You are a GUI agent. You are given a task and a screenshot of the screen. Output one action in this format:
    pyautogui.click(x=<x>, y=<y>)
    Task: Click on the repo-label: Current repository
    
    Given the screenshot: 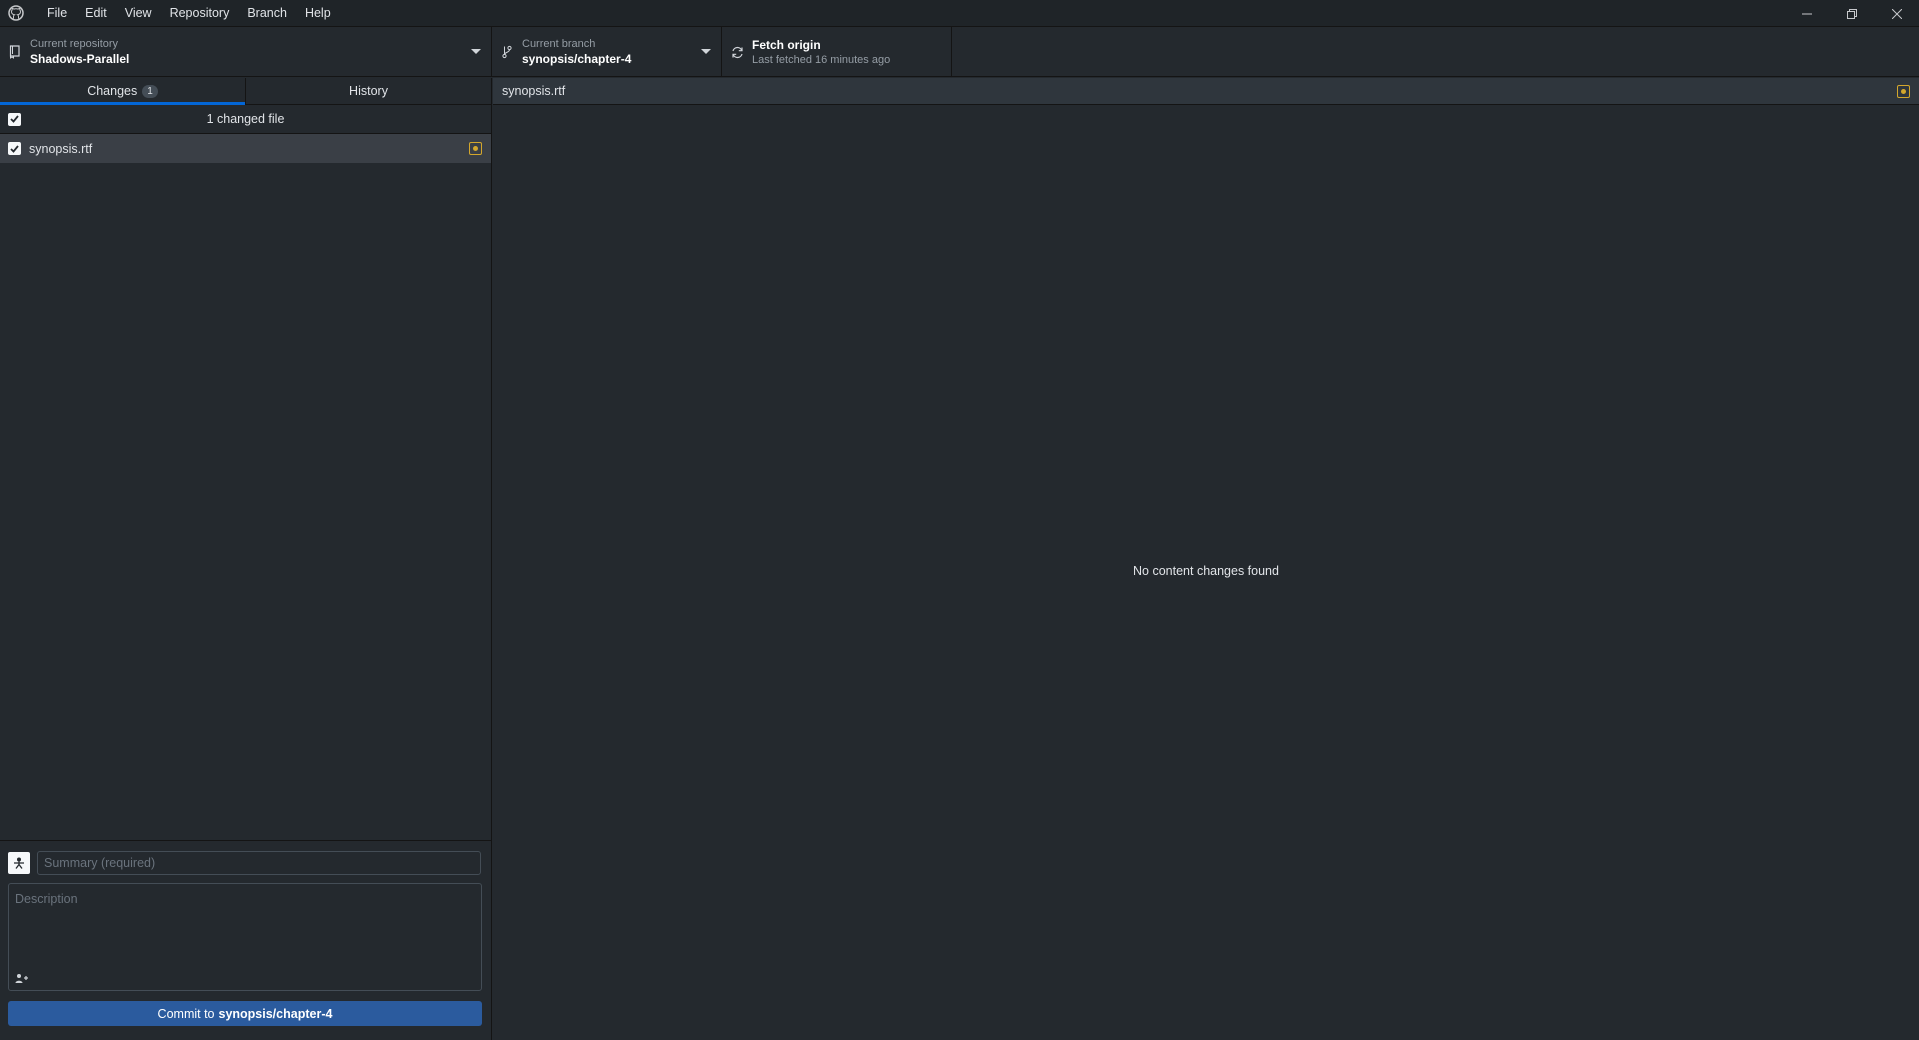 What is the action you would take?
    pyautogui.click(x=74, y=44)
    